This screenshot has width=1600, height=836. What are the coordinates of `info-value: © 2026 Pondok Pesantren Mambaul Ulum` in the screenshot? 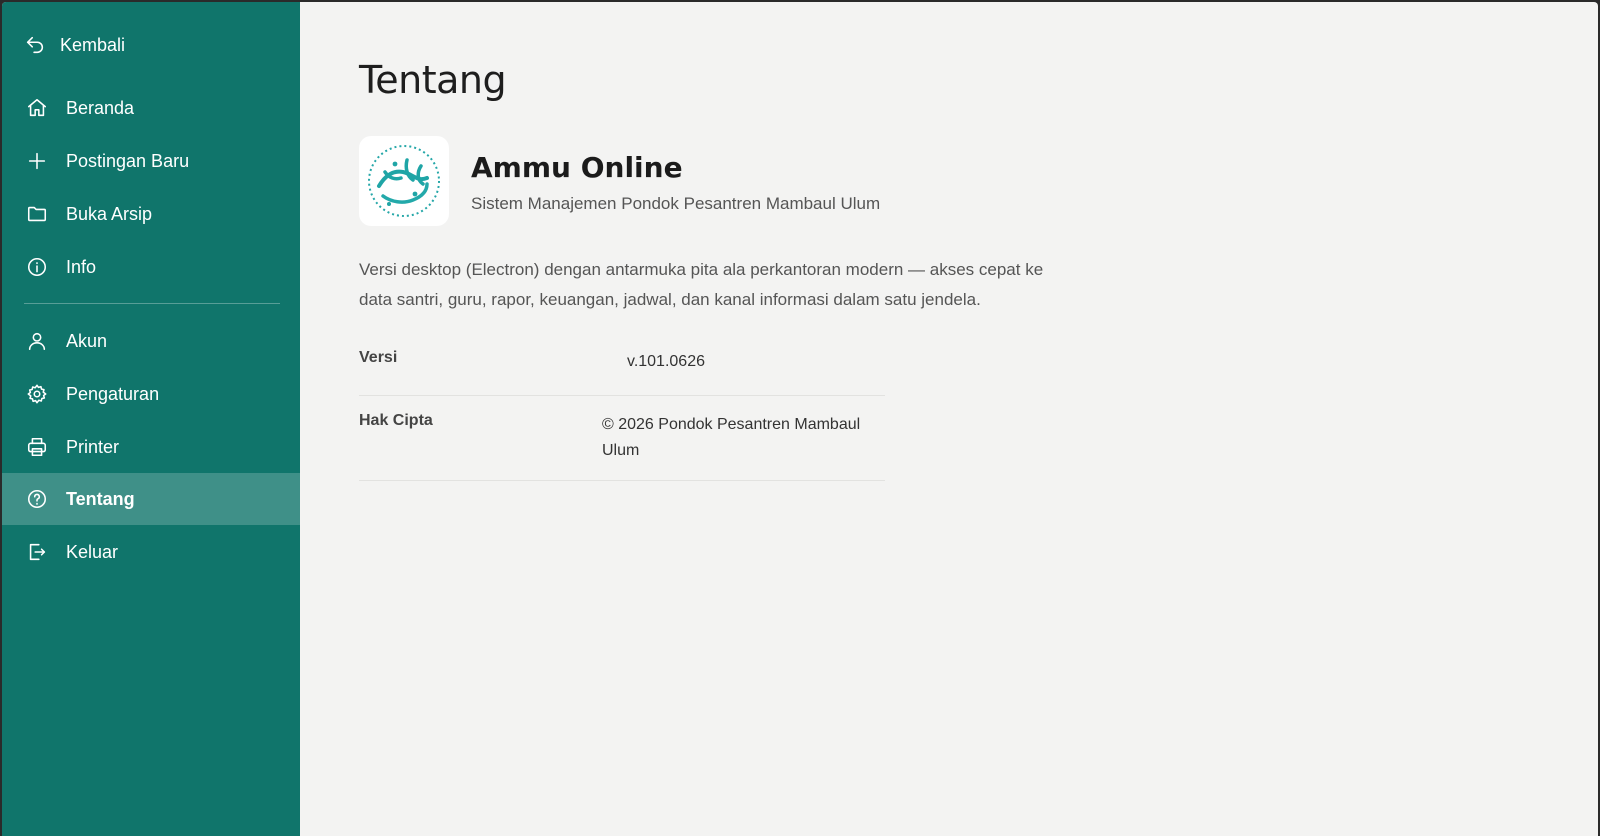 It's located at (731, 437).